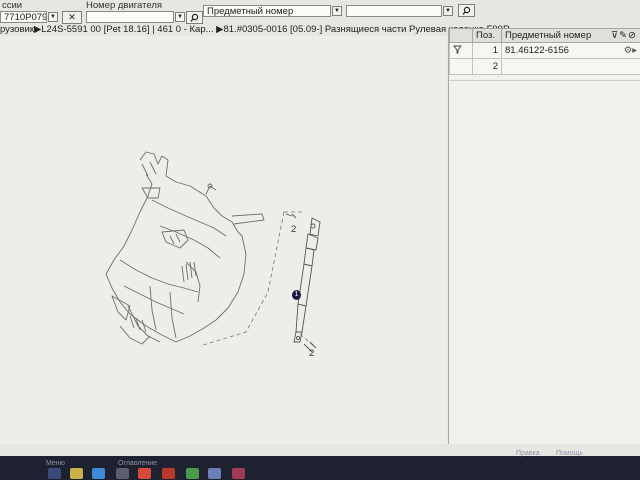 The width and height of the screenshot is (640, 480). Describe the element at coordinates (55, 463) in the screenshot. I see `taskbar-menu-item: Меню` at that location.